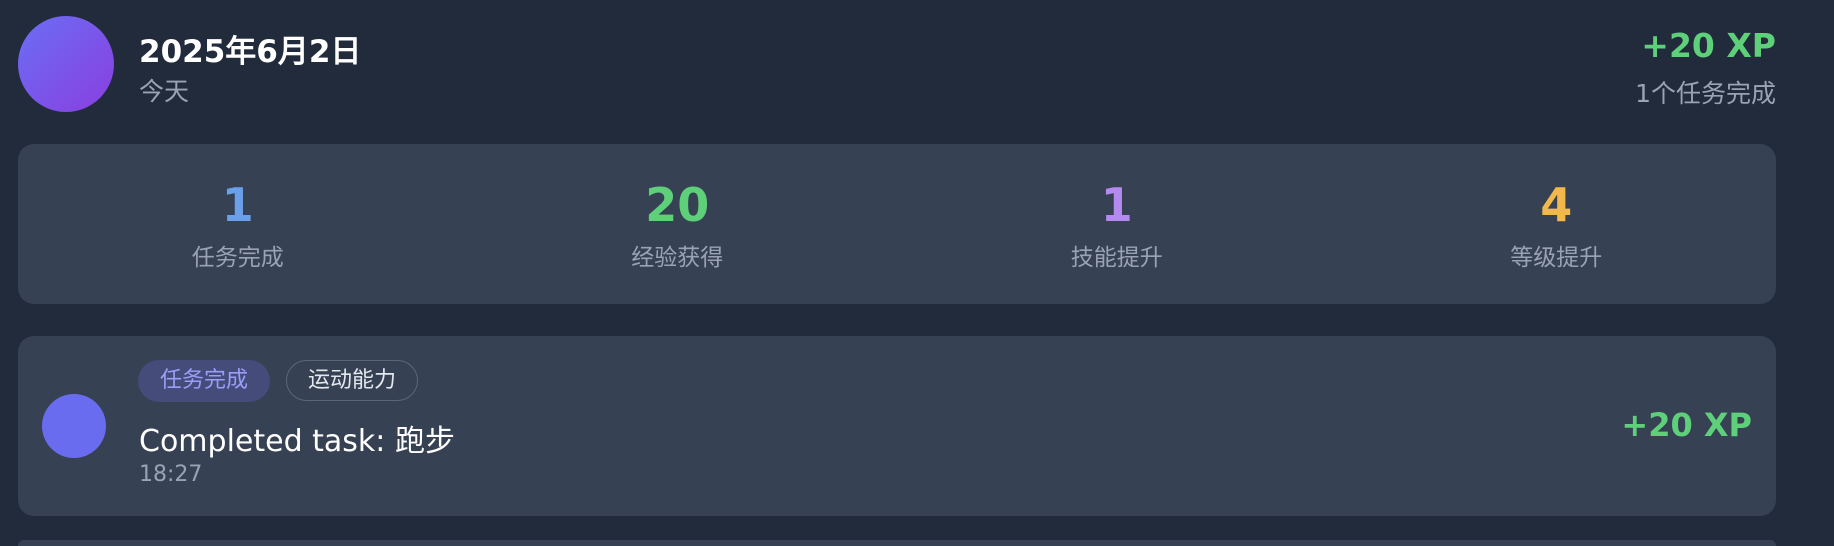 Image resolution: width=1834 pixels, height=546 pixels. I want to click on activity-xp: +20 XP, so click(1686, 425).